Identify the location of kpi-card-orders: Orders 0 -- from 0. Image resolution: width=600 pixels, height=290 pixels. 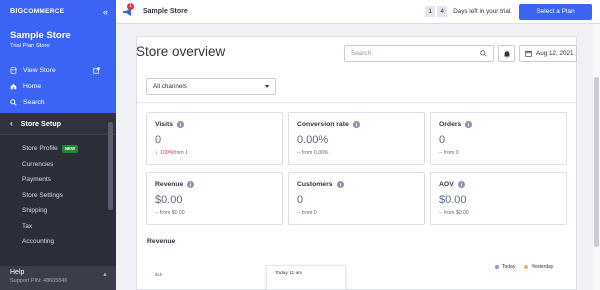
(498, 138).